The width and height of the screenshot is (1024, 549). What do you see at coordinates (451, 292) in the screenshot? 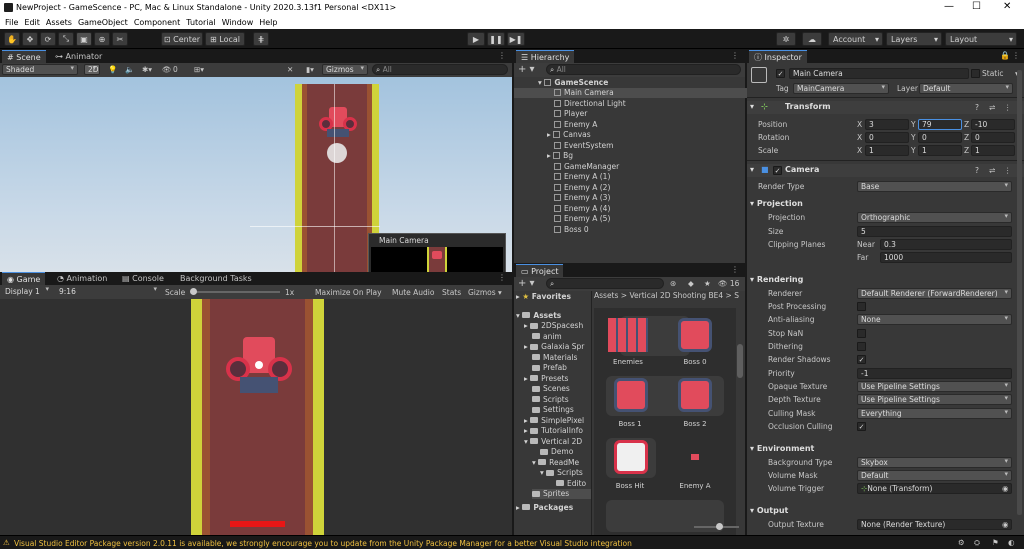
I see `stats-toggle: Stats` at bounding box center [451, 292].